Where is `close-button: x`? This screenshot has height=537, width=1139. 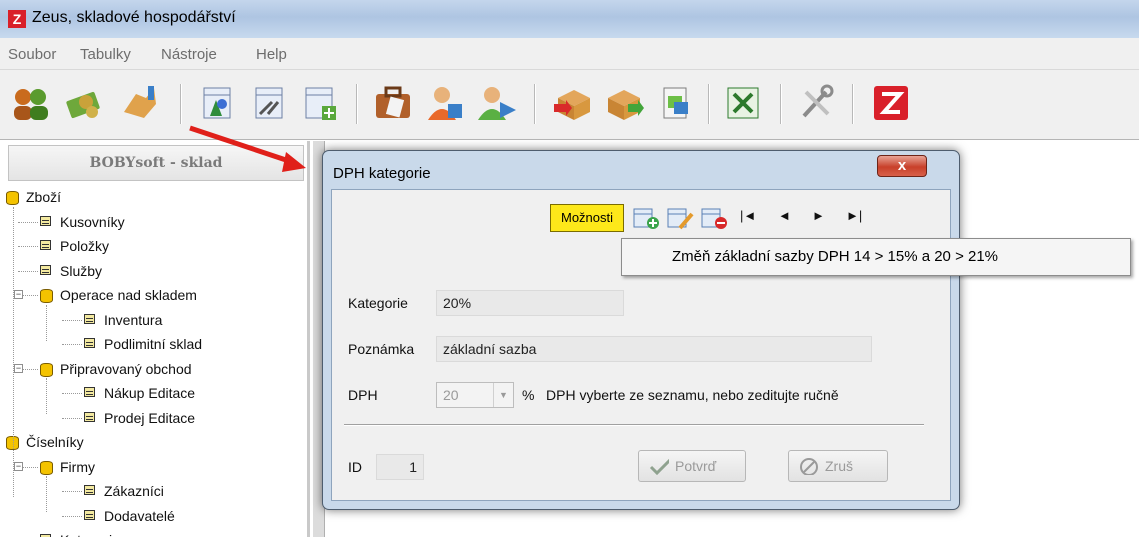
close-button: x is located at coordinates (902, 166).